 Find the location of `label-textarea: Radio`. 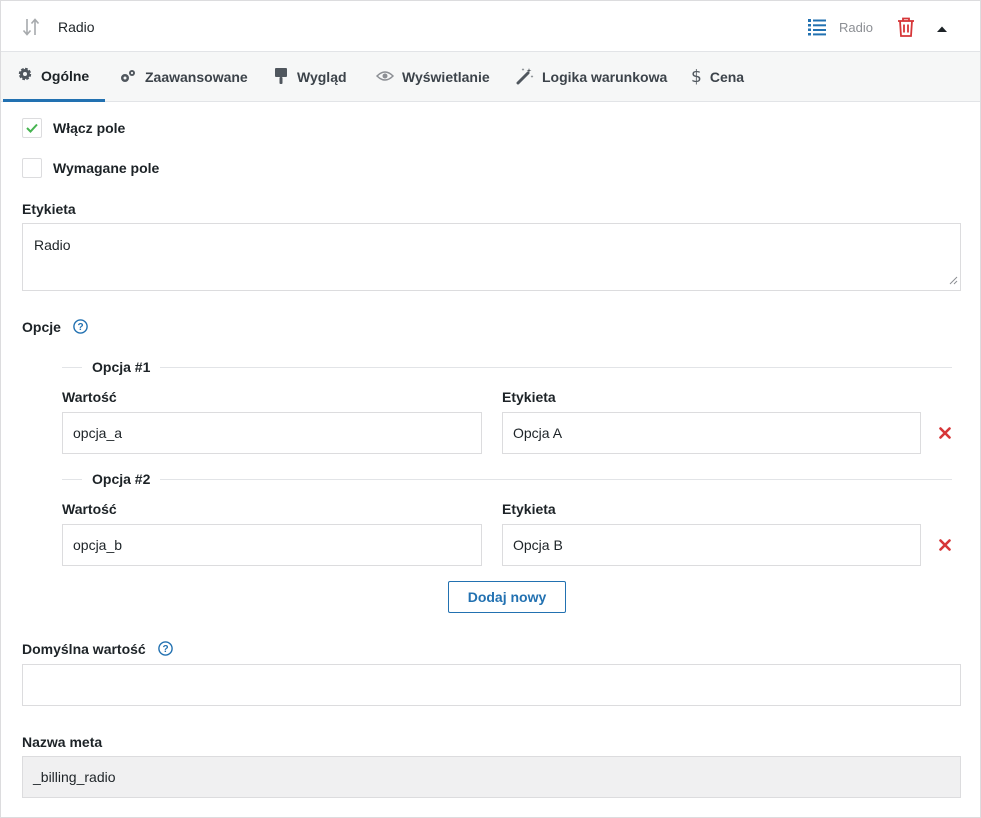

label-textarea: Radio is located at coordinates (491, 257).